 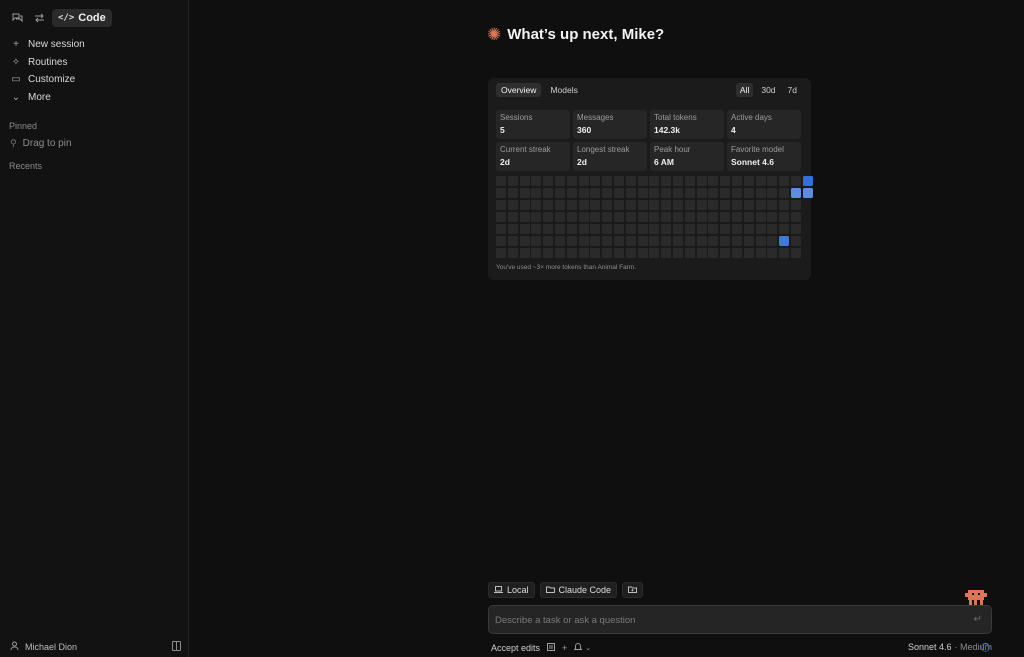 I want to click on range-selector: All 30d 7d, so click(x=768, y=90).